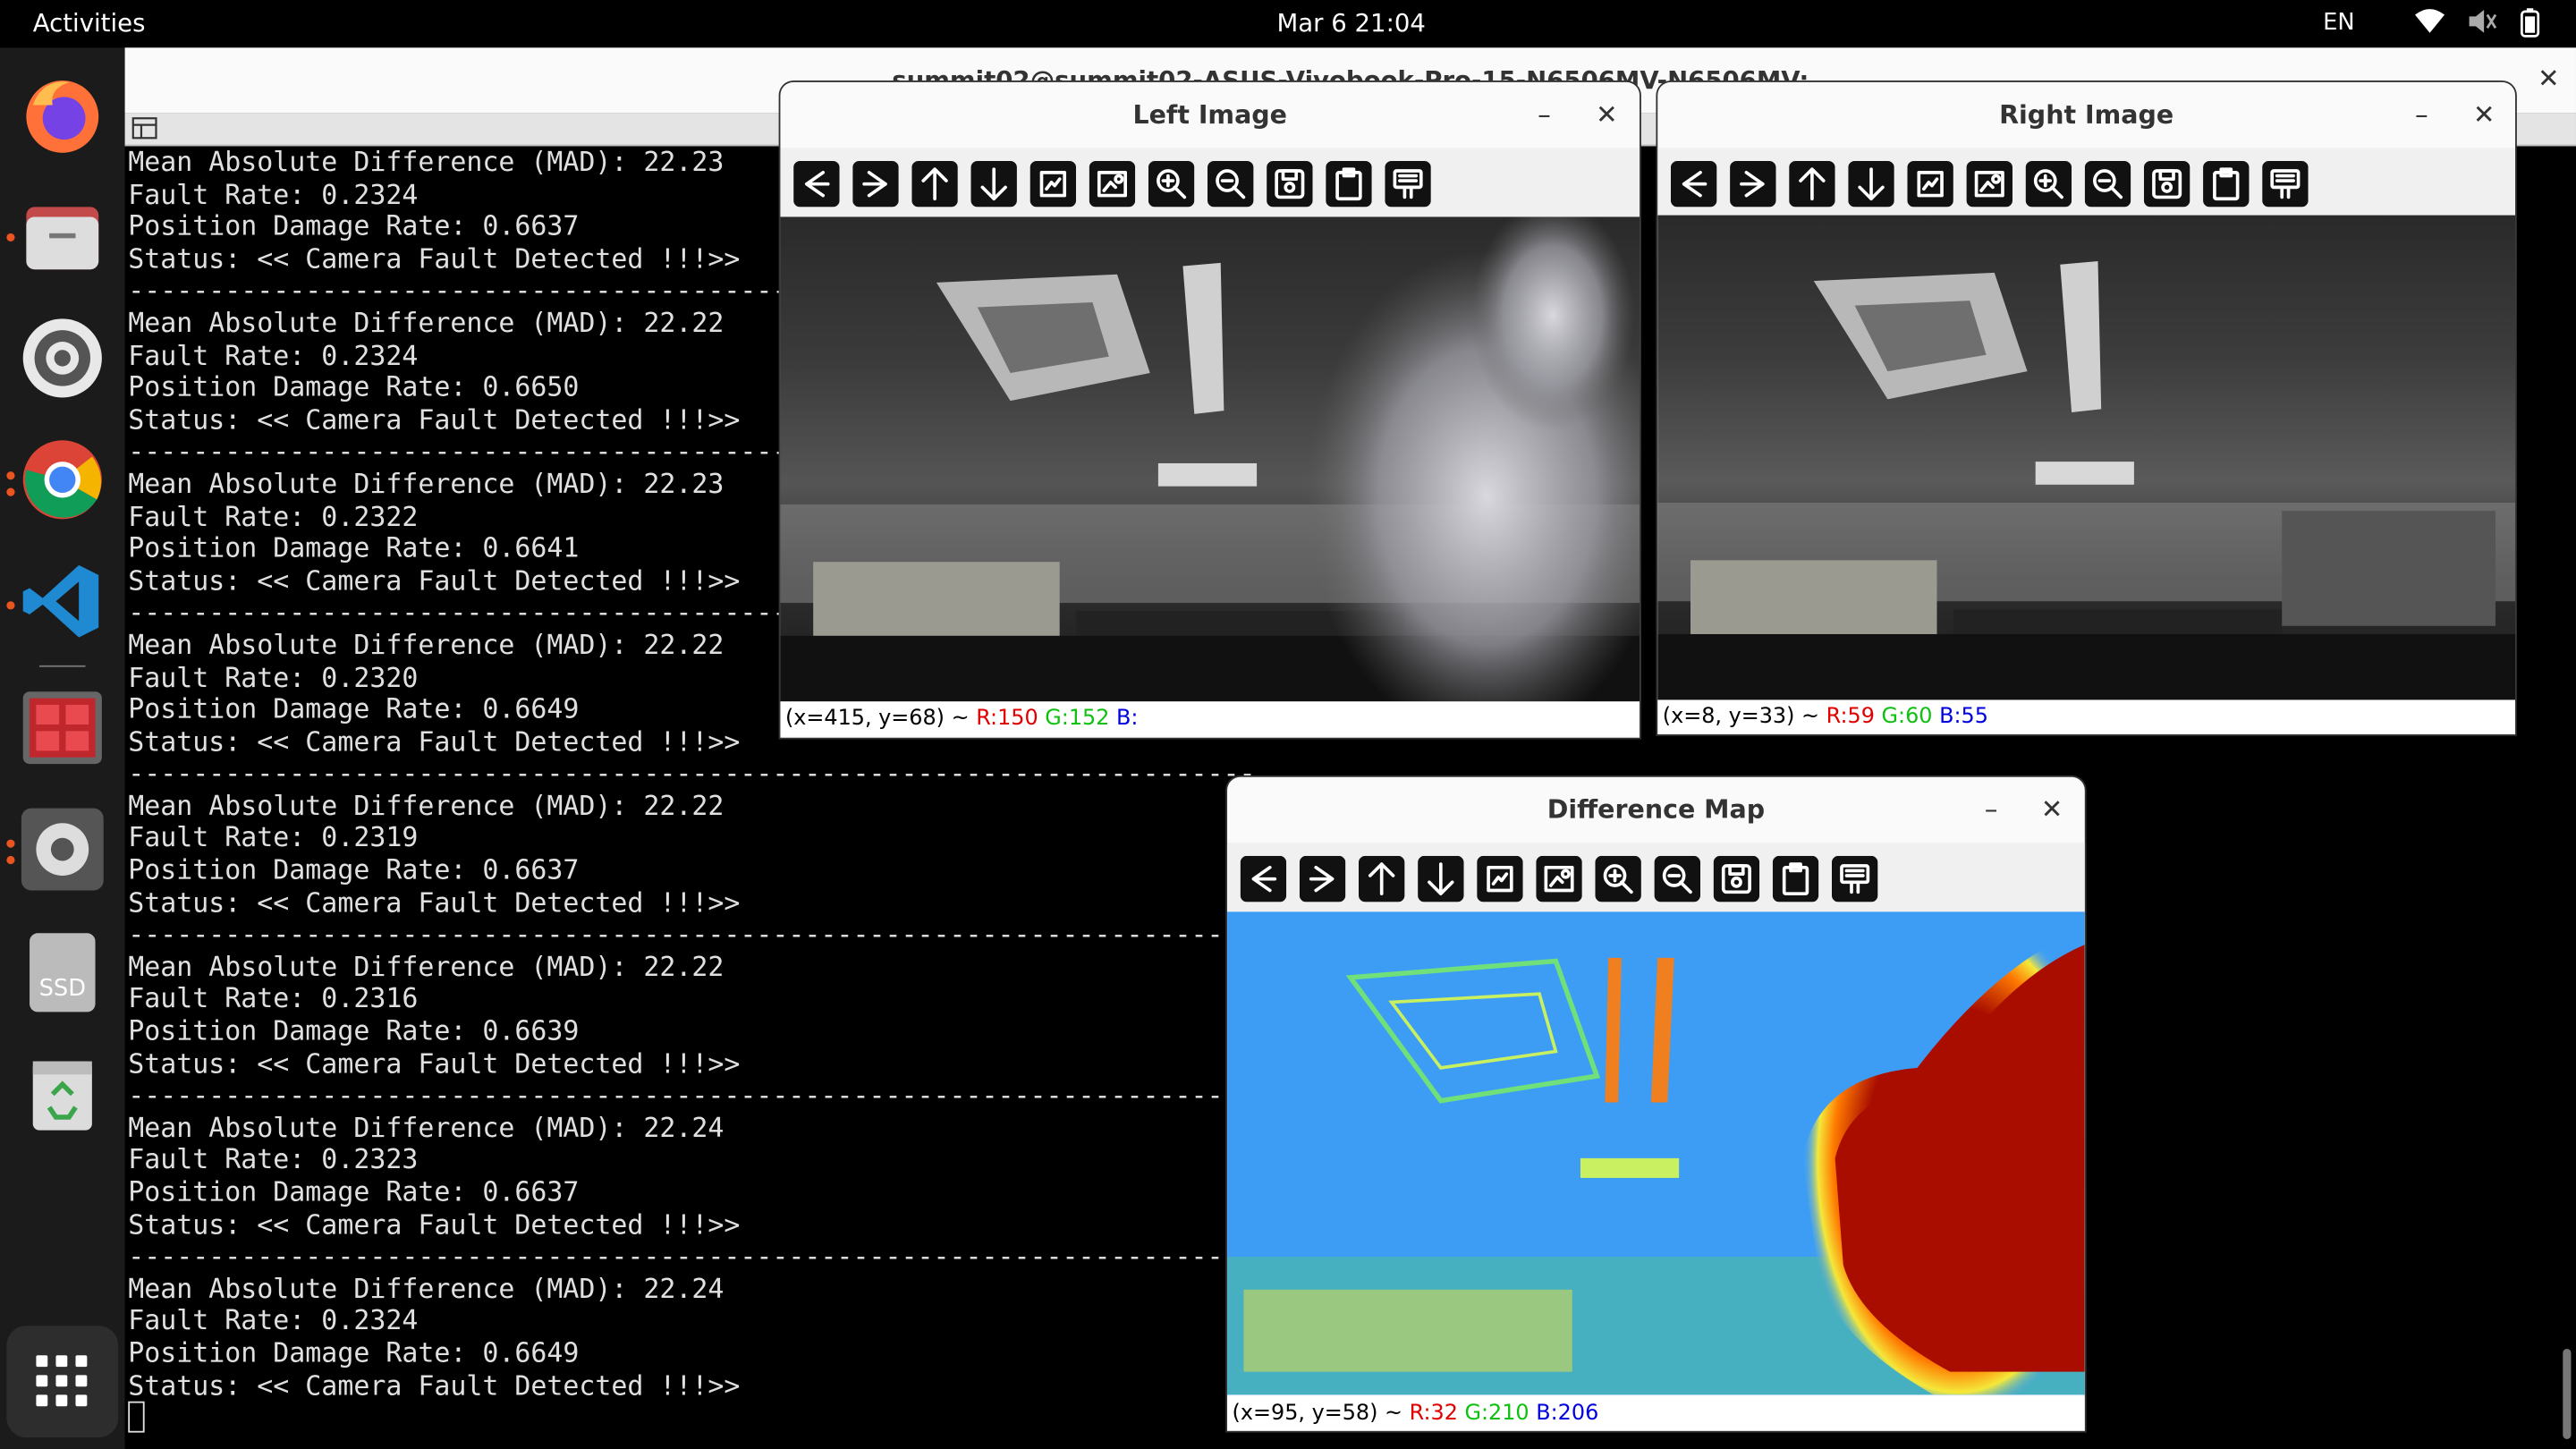 The image size is (2576, 1449). What do you see at coordinates (63, 728) in the screenshot?
I see `app-grid-red-icon` at bounding box center [63, 728].